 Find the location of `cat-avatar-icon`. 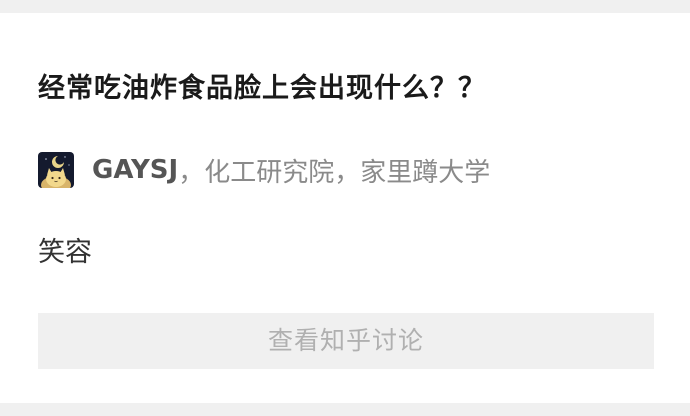

cat-avatar-icon is located at coordinates (56, 170).